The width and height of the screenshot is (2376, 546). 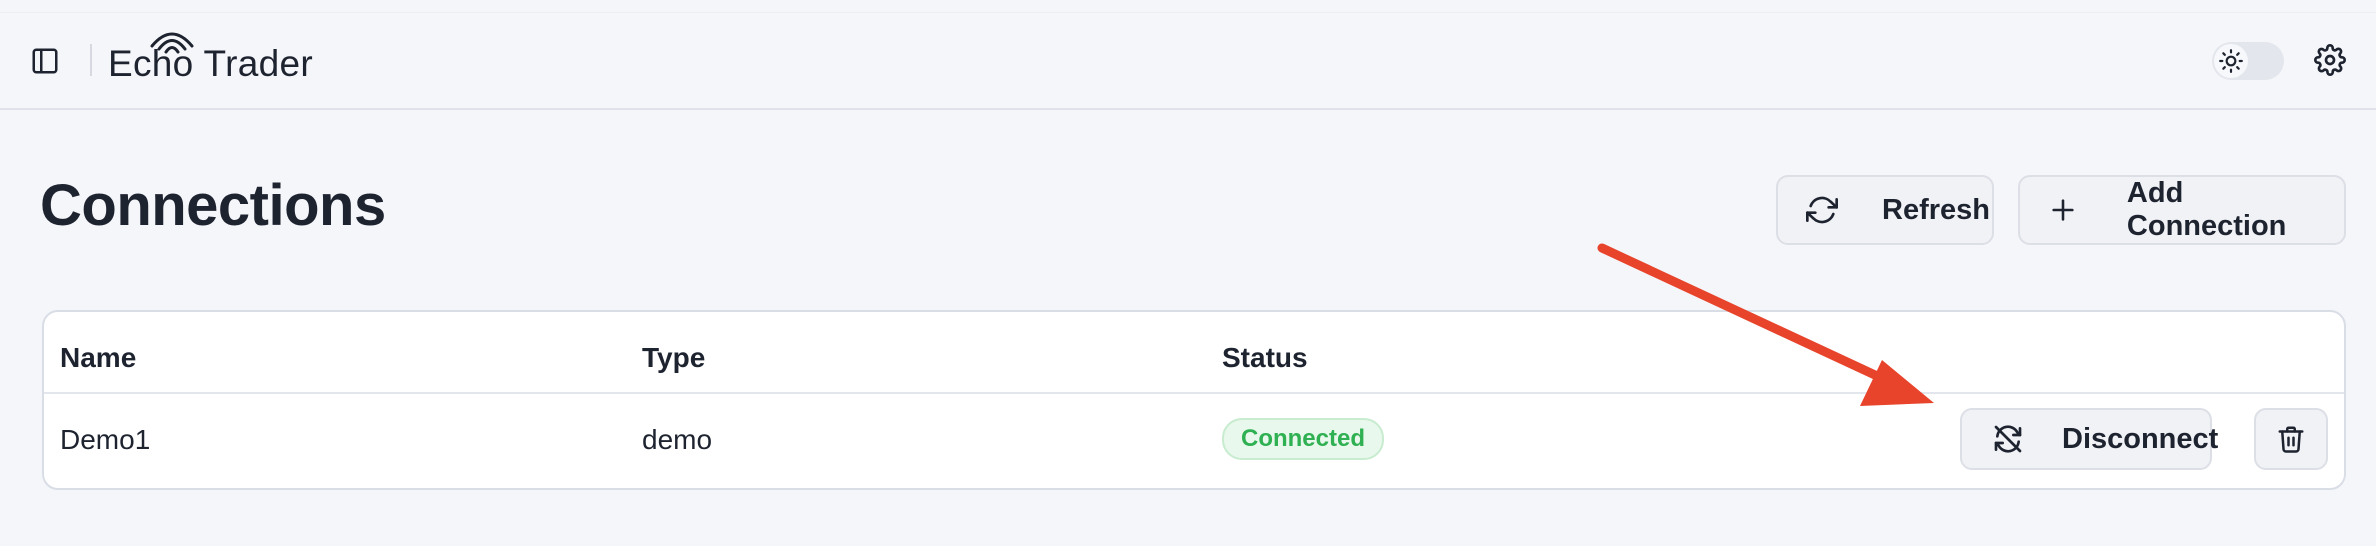 I want to click on refresh-label: Refresh, so click(x=1936, y=209).